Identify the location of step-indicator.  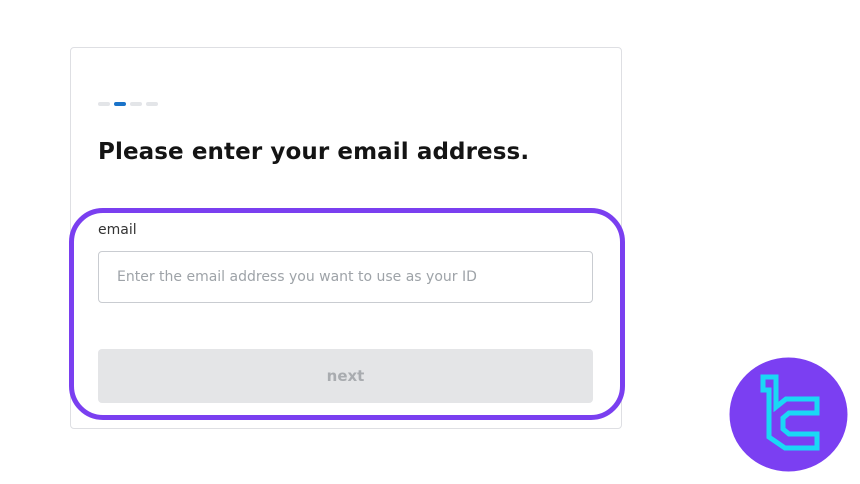
(128, 104).